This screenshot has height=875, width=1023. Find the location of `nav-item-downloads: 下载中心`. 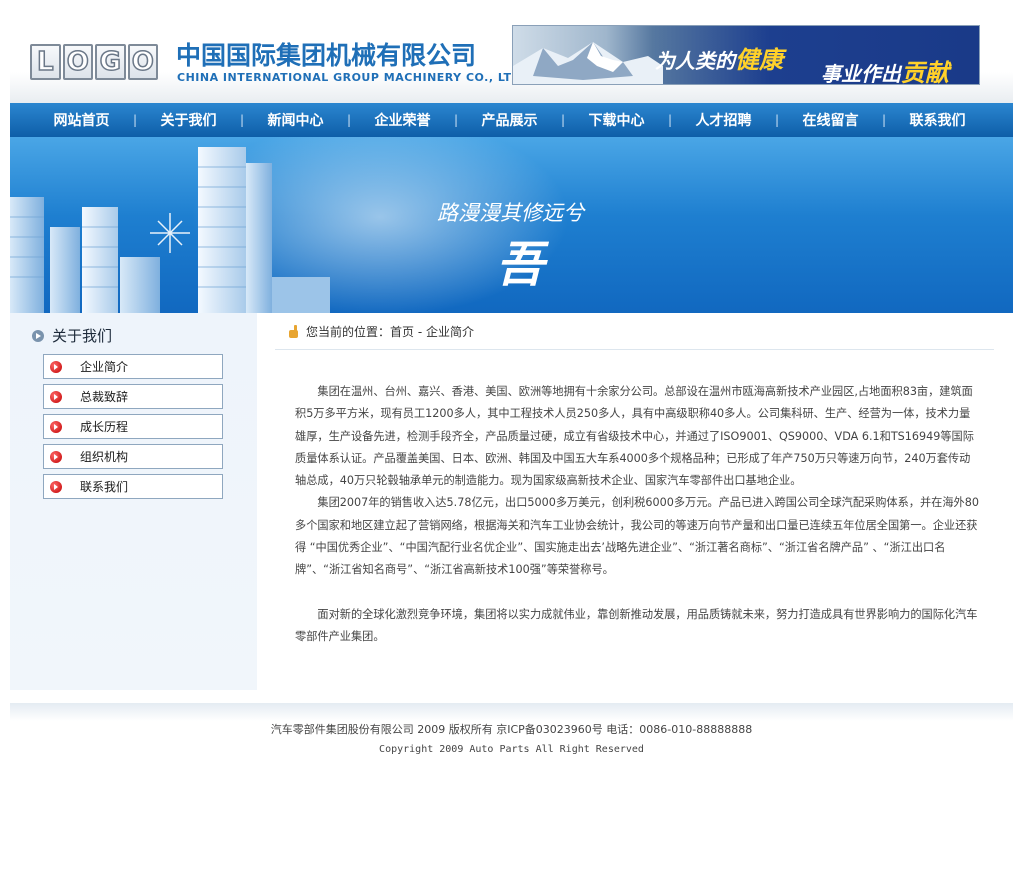

nav-item-downloads: 下载中心 is located at coordinates (616, 120).